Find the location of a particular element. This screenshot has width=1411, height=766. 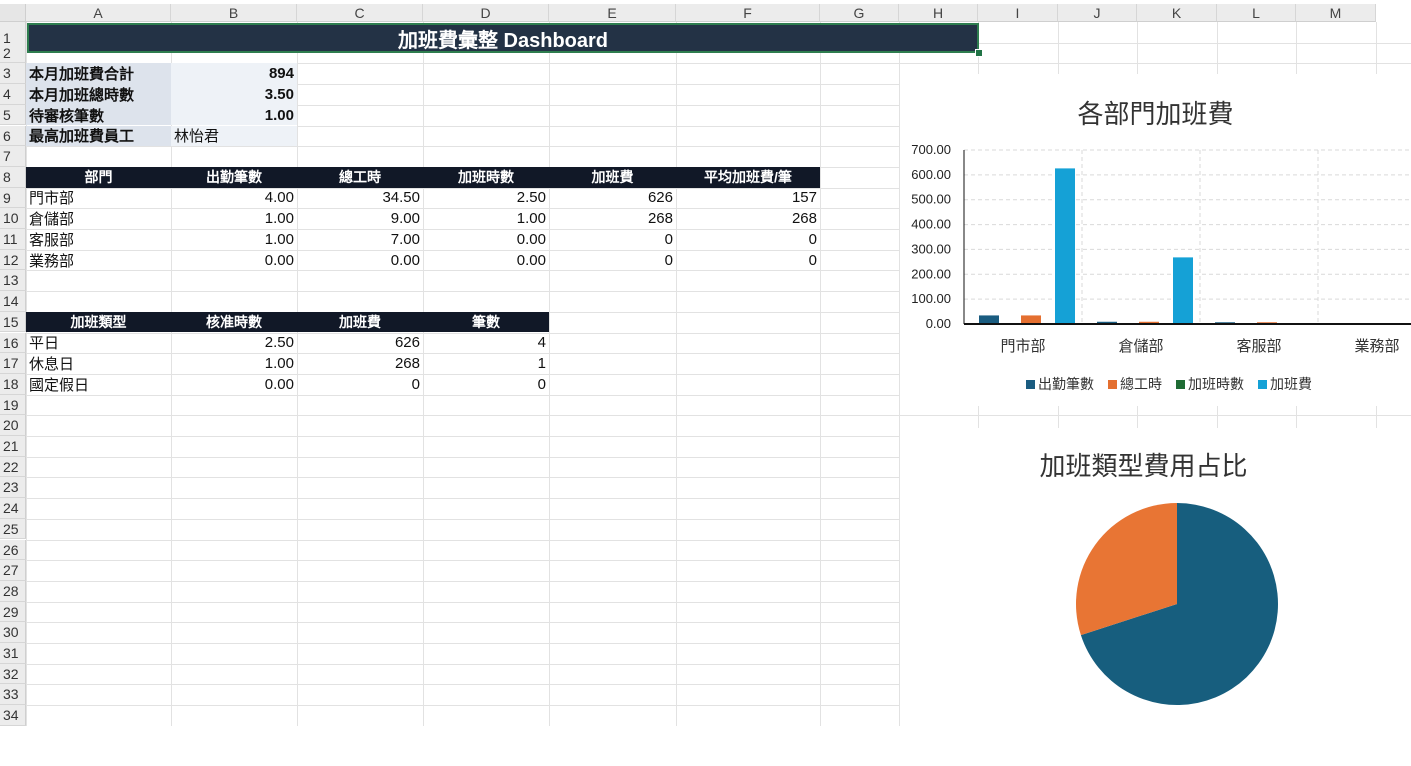

pie-chart: 加班類型費用占比 is located at coordinates (1155, 577).